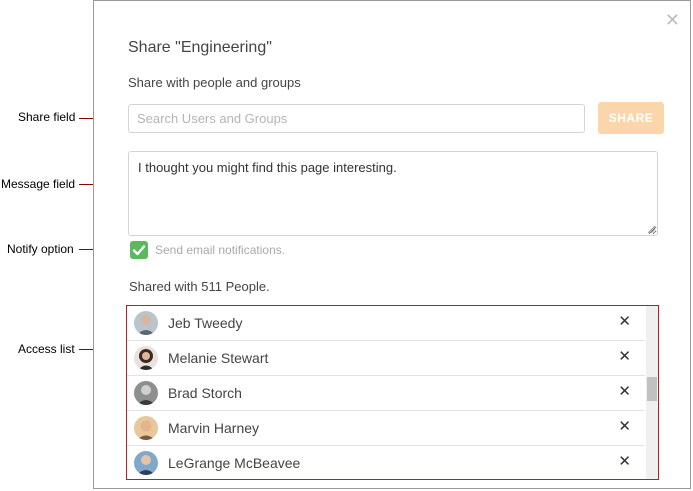 Image resolution: width=693 pixels, height=491 pixels. I want to click on list-item: Melanie Stewart ✕, so click(386, 358).